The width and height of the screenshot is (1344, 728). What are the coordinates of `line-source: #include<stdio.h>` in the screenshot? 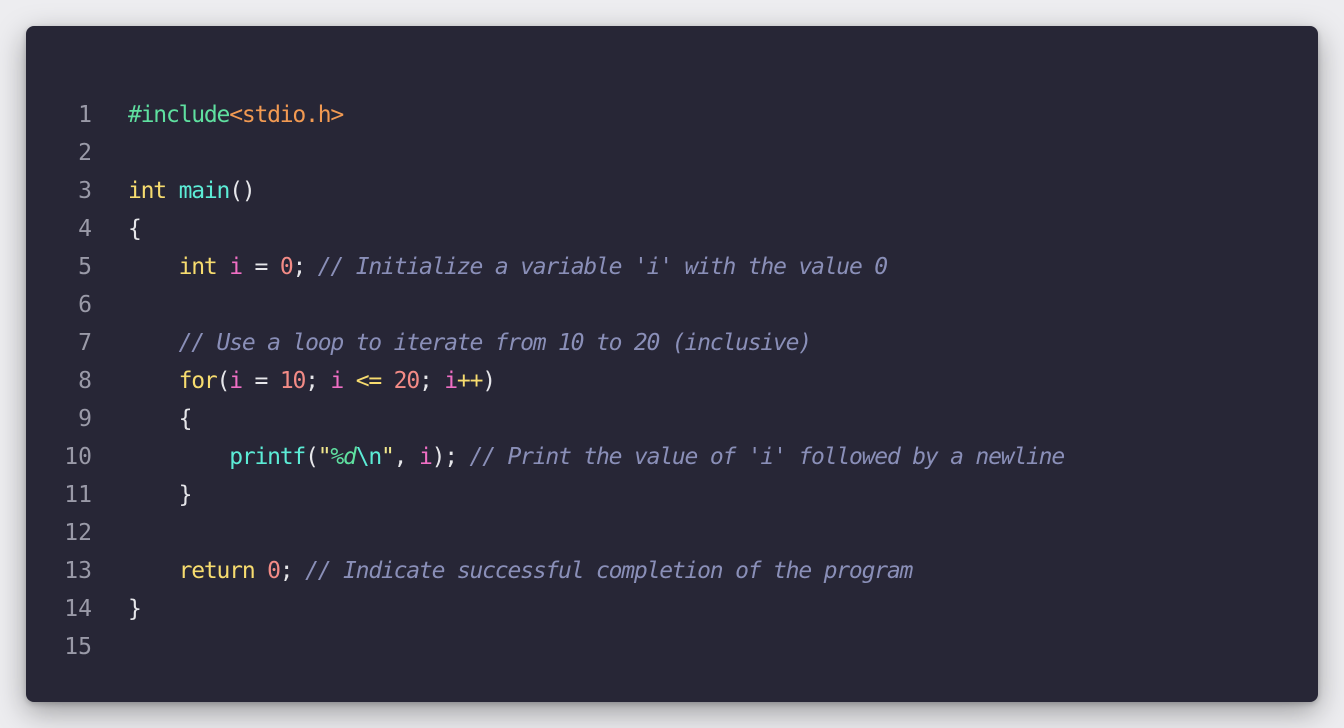 It's located at (236, 115).